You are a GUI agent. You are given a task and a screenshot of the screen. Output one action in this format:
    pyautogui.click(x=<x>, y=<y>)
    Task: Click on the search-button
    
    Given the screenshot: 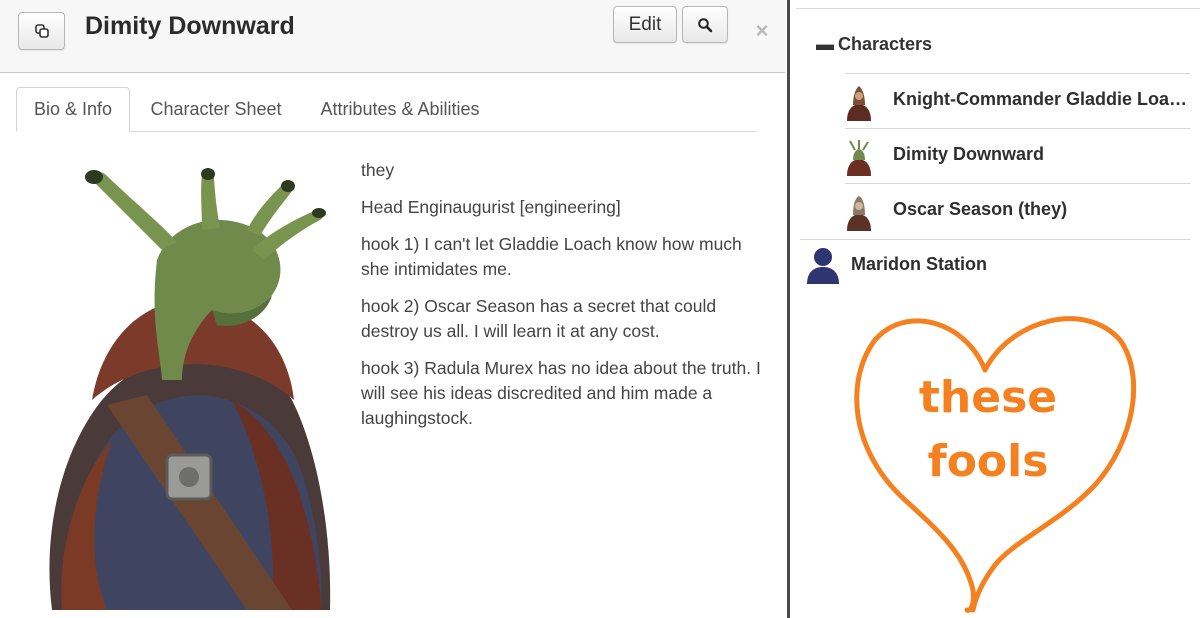 What is the action you would take?
    pyautogui.click(x=705, y=24)
    